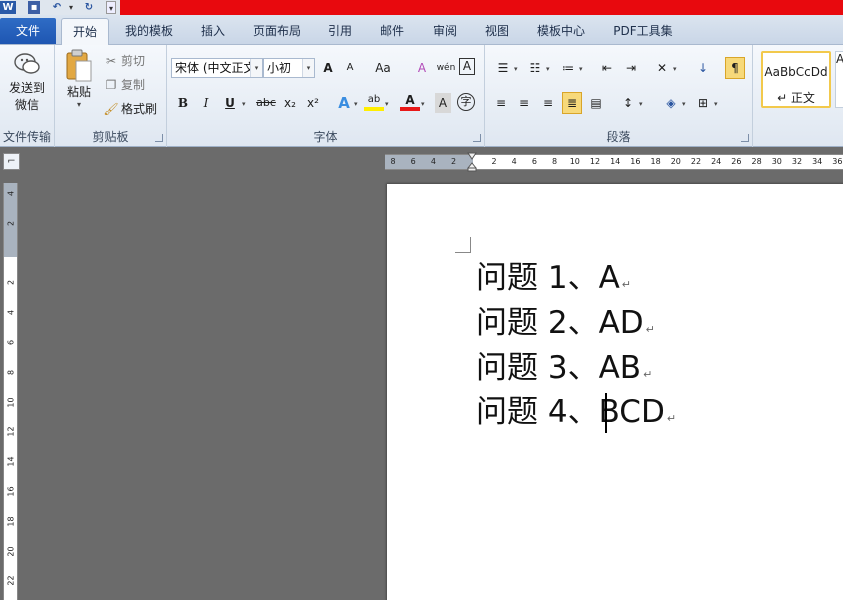  What do you see at coordinates (350, 68) in the screenshot?
I see `shrink-font-button: A` at bounding box center [350, 68].